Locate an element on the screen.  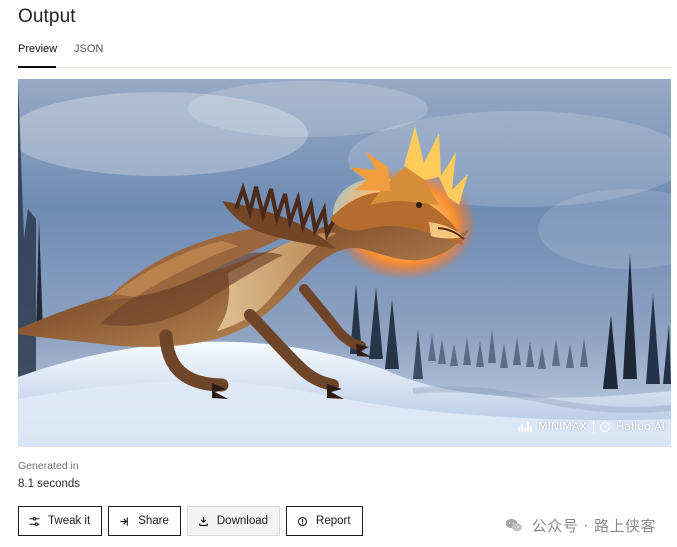
image-watermark: MINIMAX Hailuo AI is located at coordinates (591, 426).